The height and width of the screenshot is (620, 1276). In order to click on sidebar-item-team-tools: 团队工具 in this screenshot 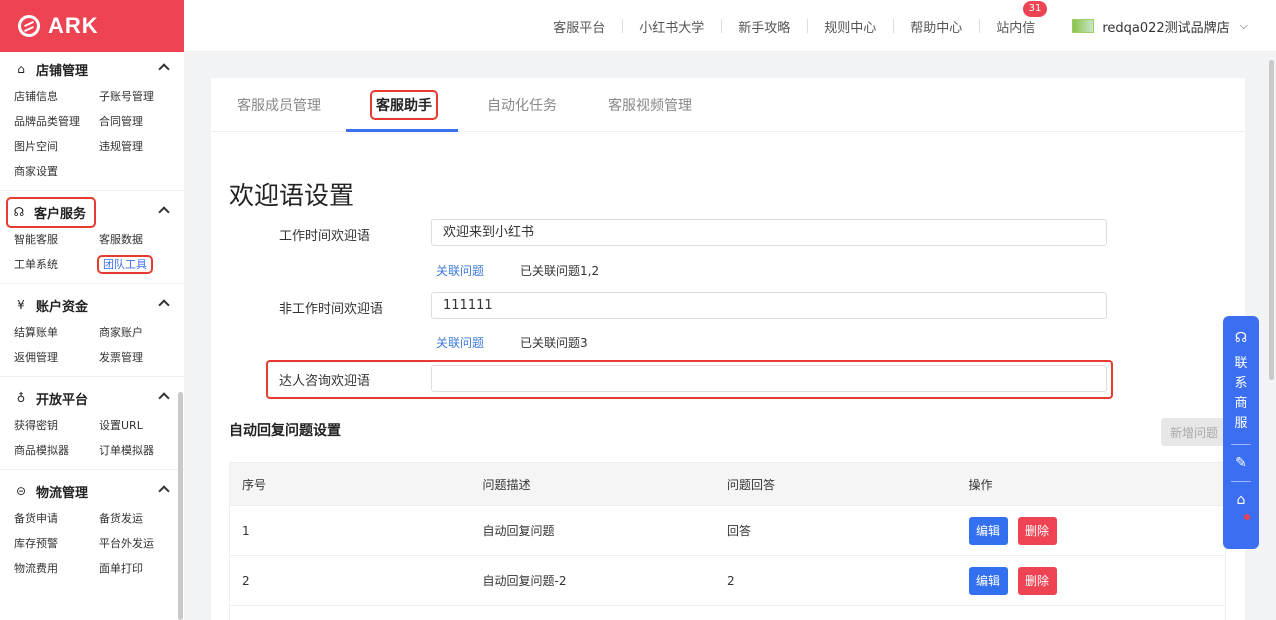, I will do `click(140, 264)`.